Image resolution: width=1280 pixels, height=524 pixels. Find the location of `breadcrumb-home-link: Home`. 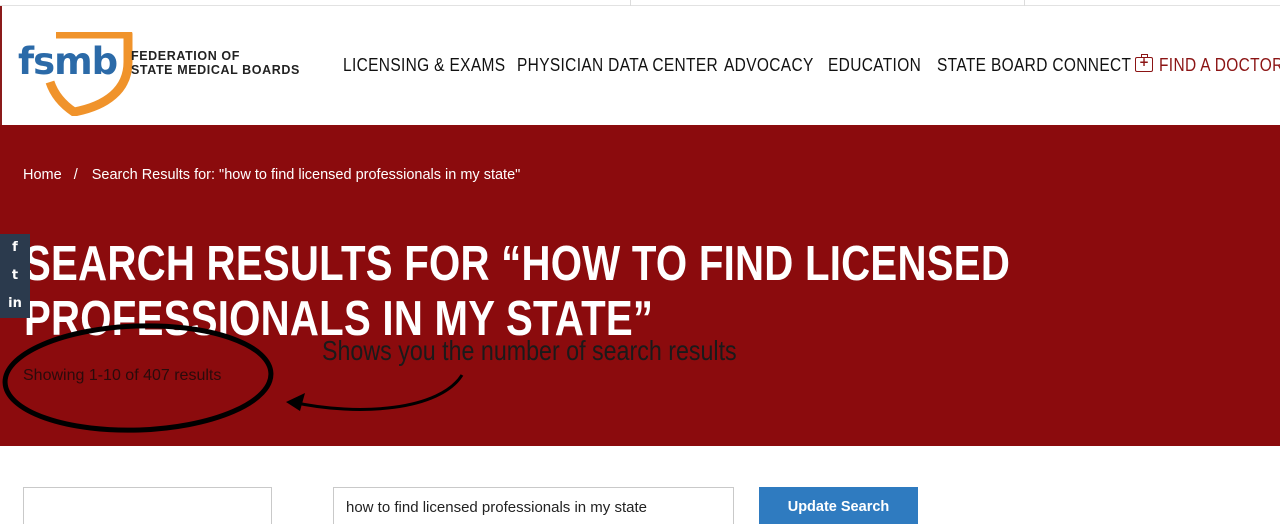

breadcrumb-home-link: Home is located at coordinates (42, 175).